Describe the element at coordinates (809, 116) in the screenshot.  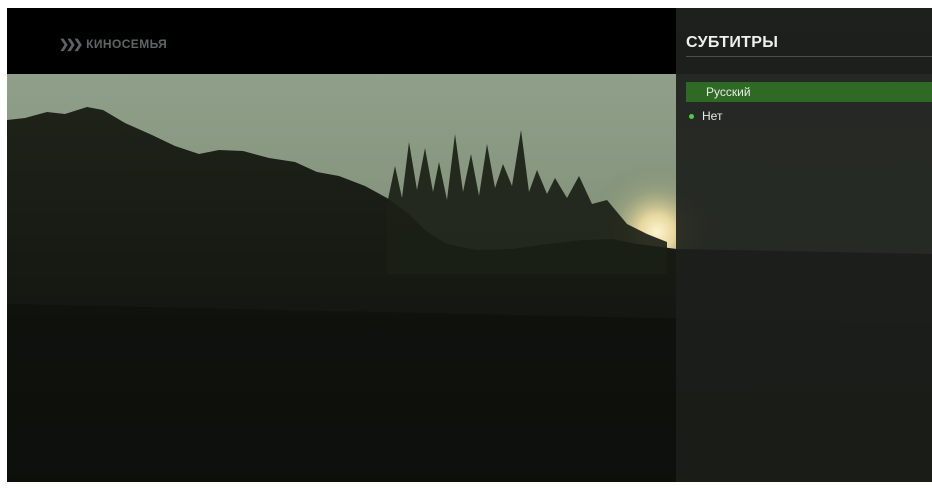
I see `subtitle-option-none: Нет` at that location.